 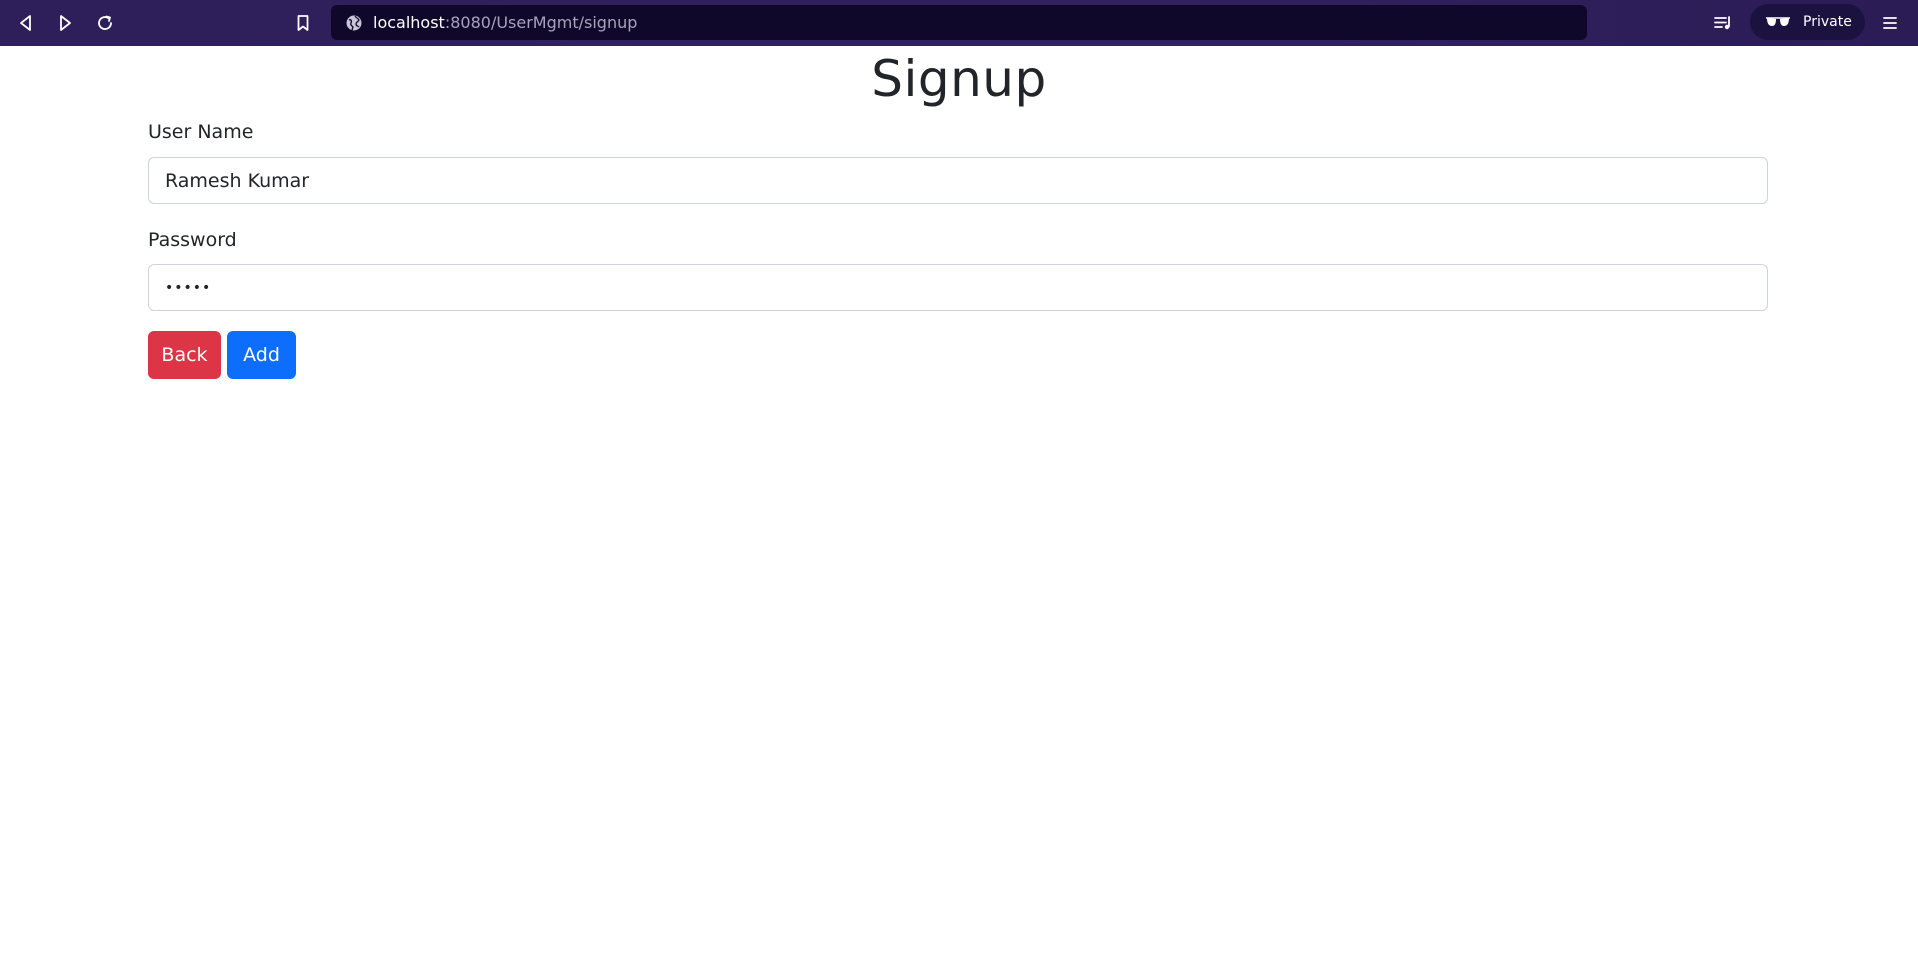 I want to click on url-path: :8080/UserMgmt/signup, so click(x=541, y=22).